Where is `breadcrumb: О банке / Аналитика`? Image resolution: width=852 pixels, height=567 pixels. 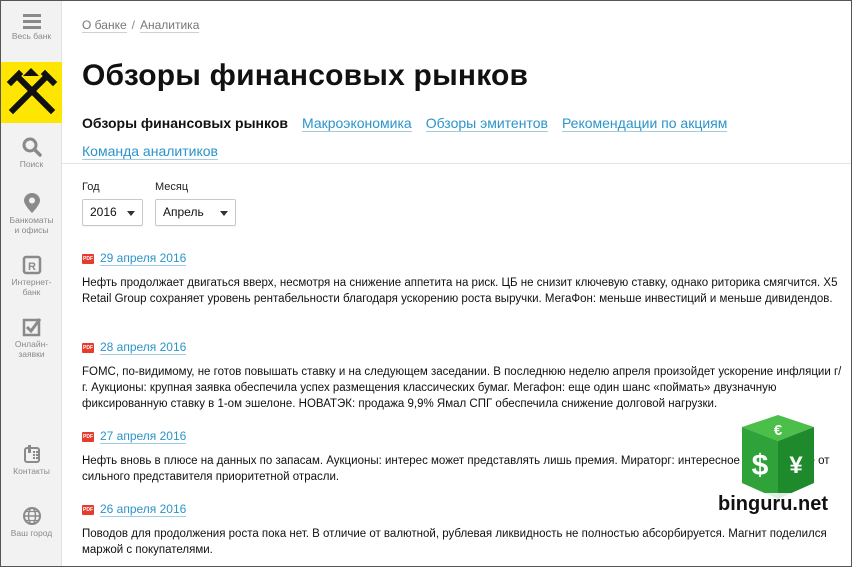
breadcrumb: О банке / Аналитика is located at coordinates (141, 25).